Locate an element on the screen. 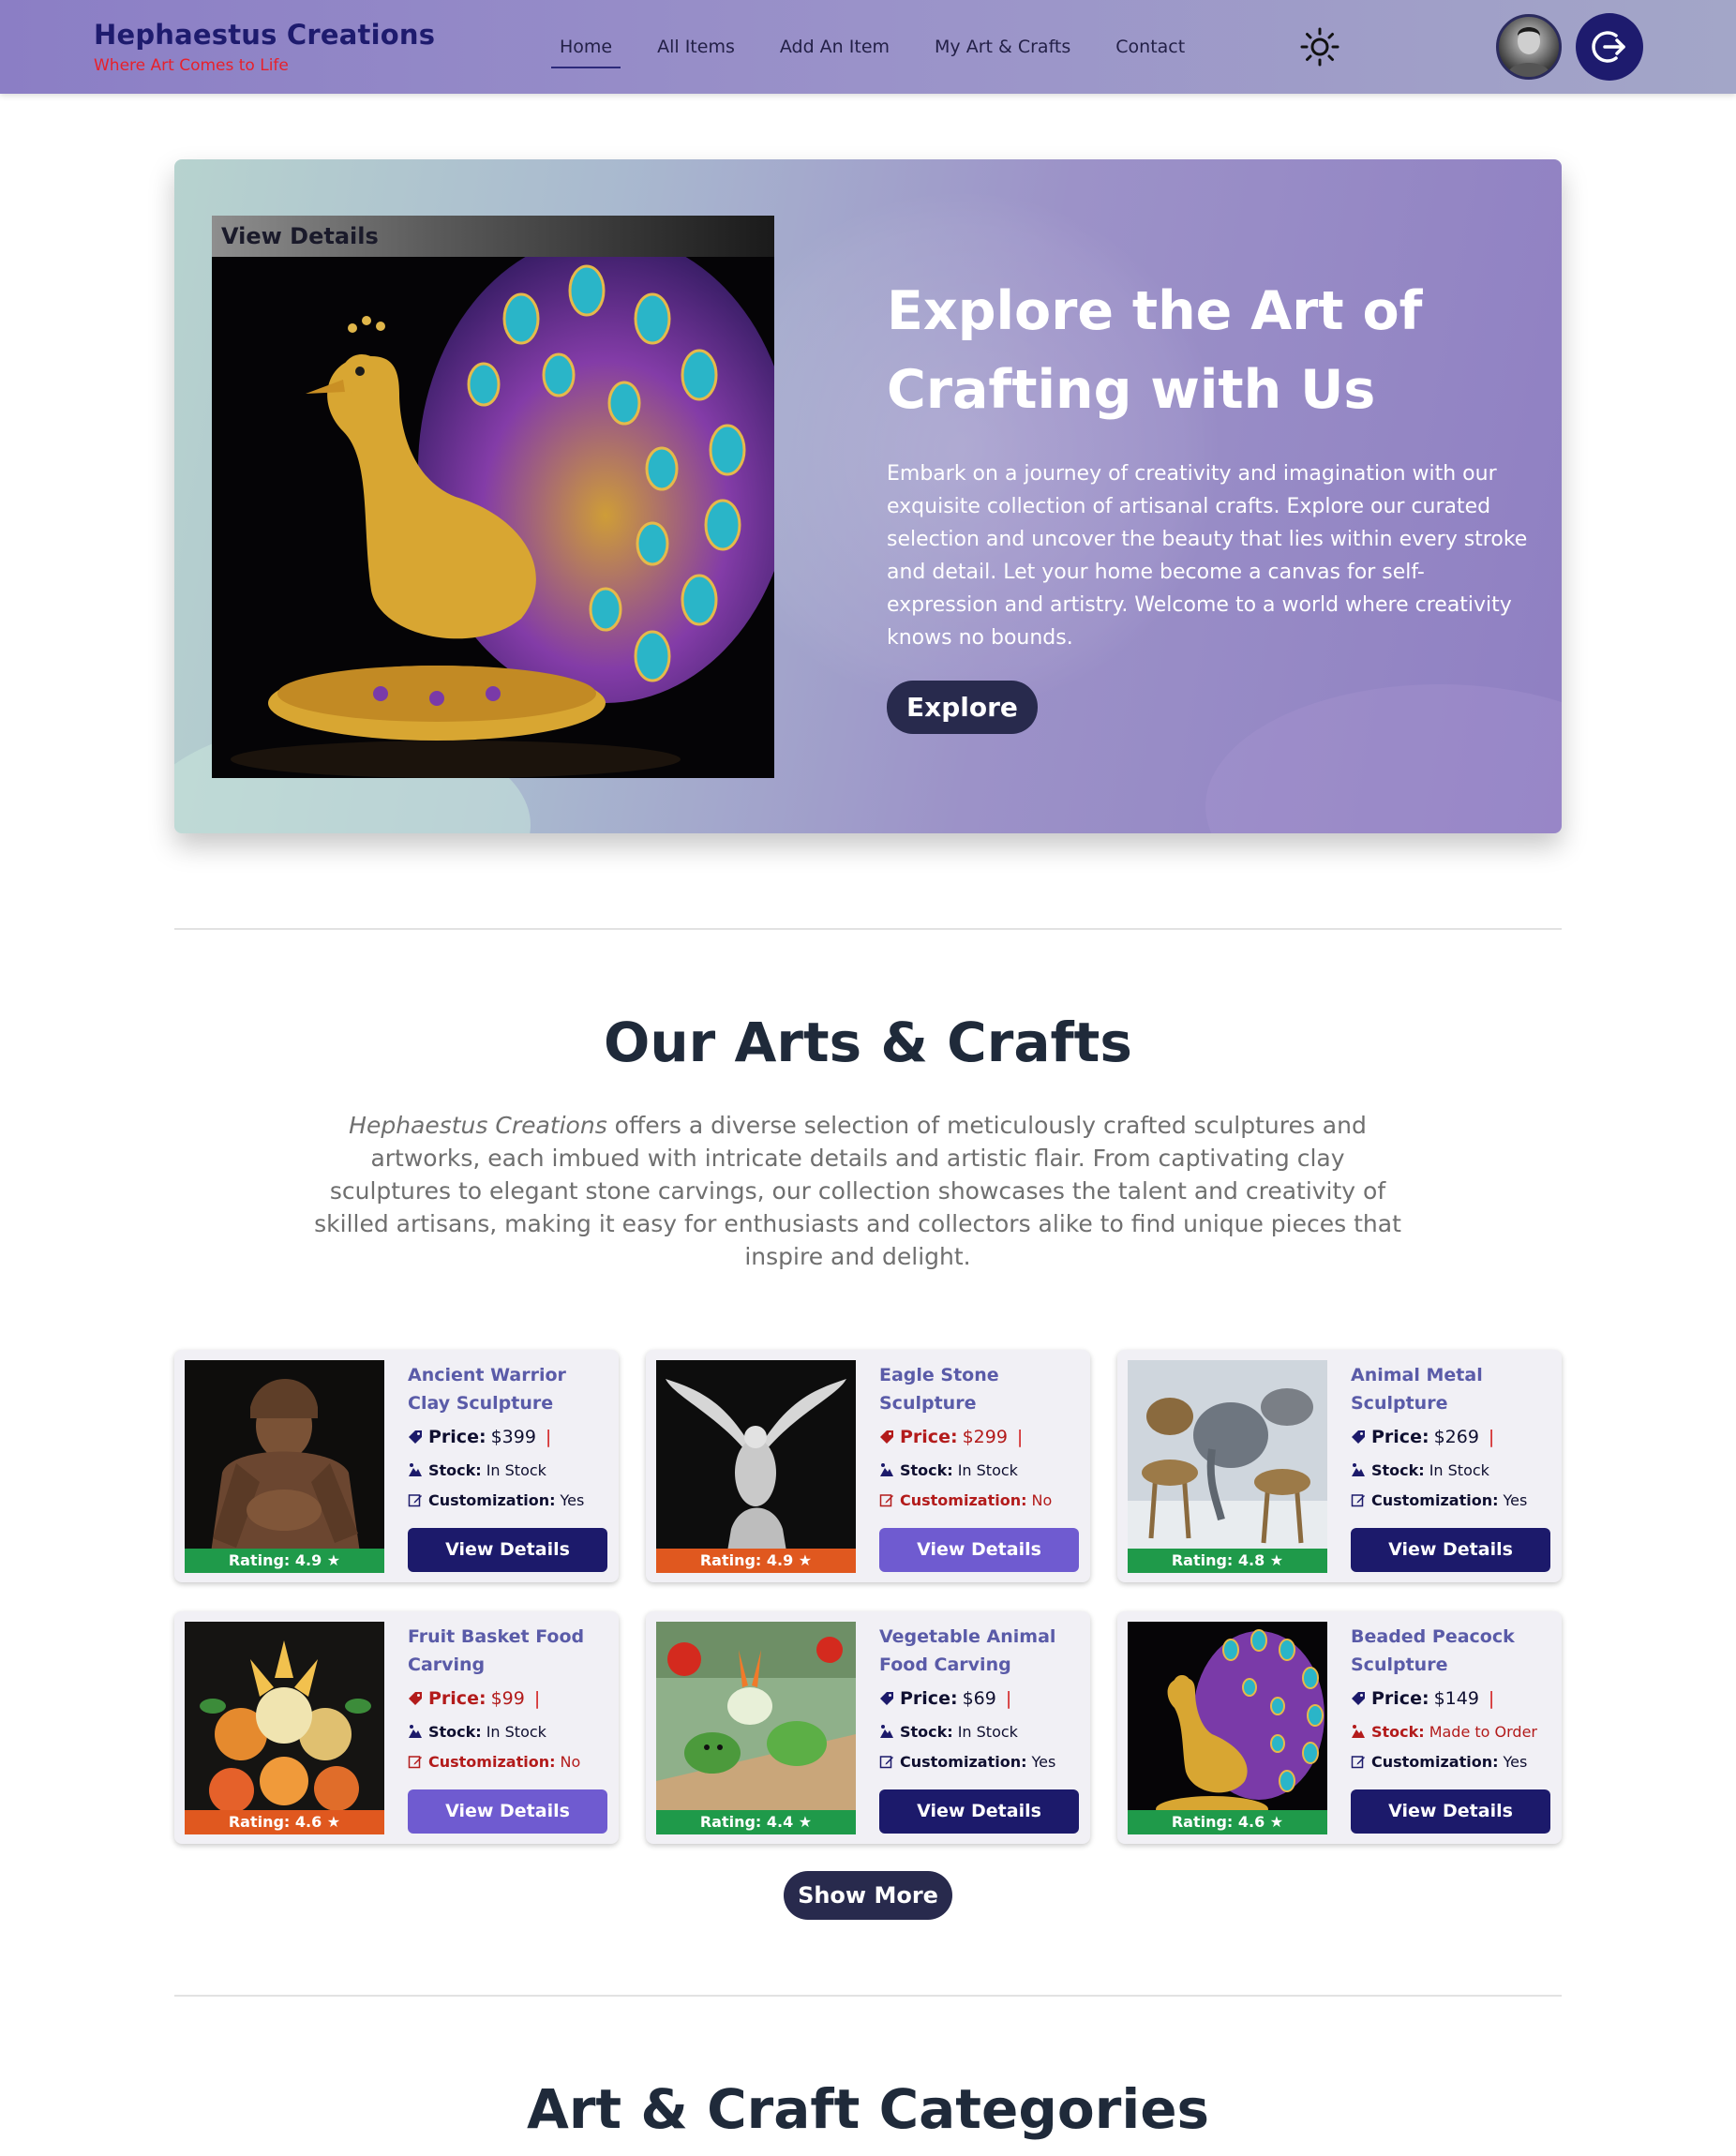  price-value: $149 is located at coordinates (1456, 1698).